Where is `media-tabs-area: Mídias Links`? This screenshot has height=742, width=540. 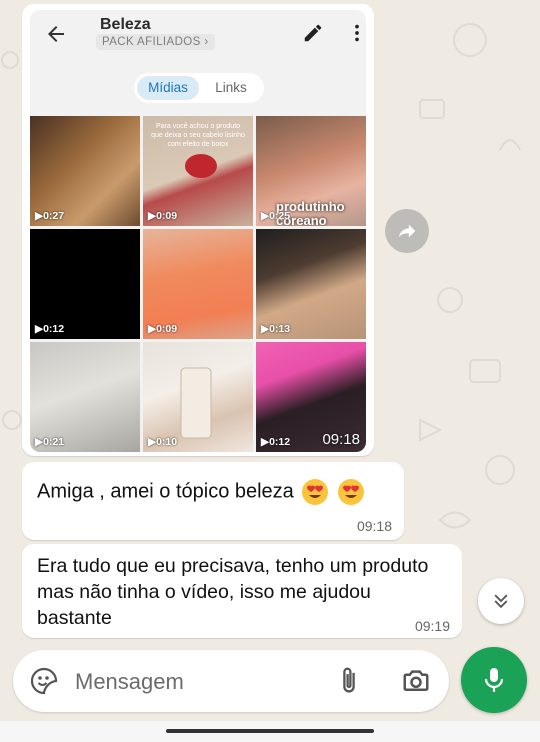
media-tabs-area: Mídias Links is located at coordinates (198, 86).